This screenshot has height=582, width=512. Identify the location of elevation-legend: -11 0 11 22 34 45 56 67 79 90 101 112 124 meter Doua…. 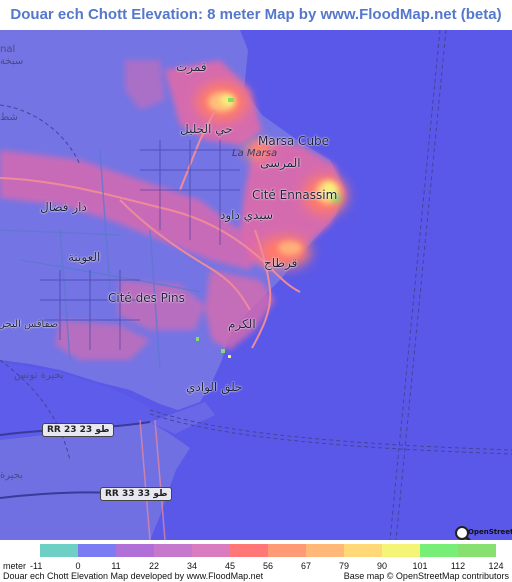
(256, 561).